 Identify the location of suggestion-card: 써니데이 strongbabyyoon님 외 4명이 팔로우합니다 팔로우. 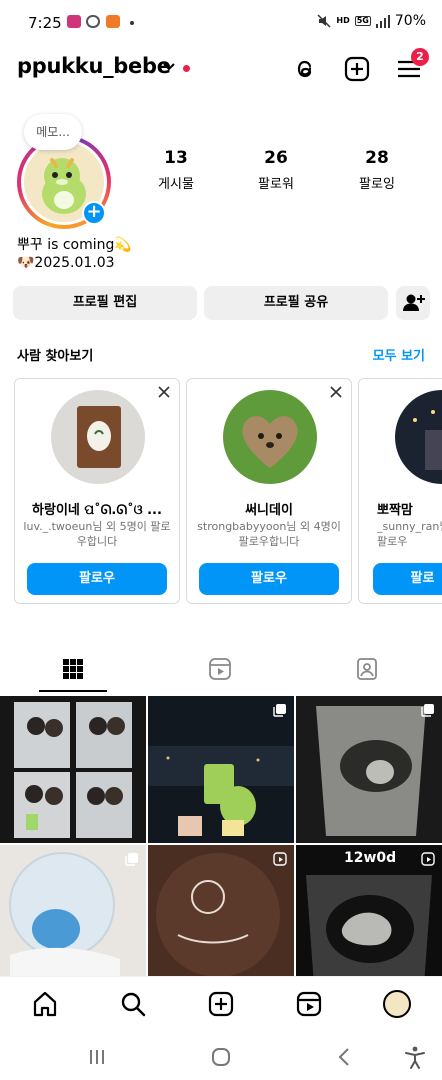
(269, 491).